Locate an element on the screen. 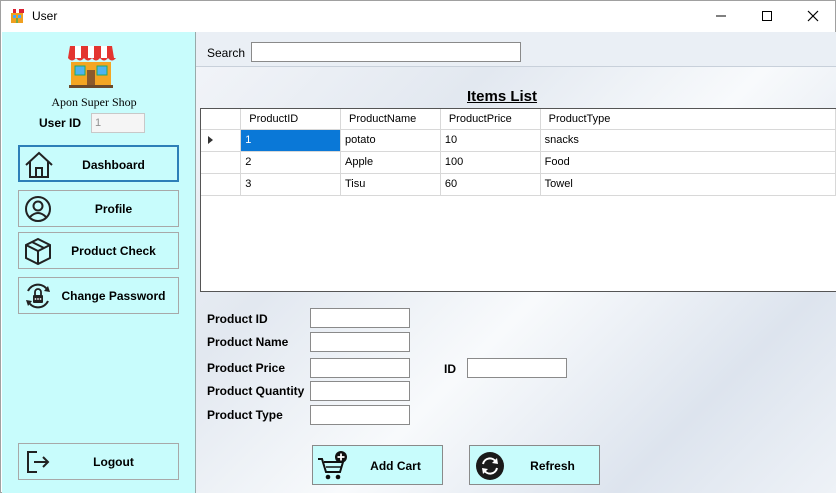  shop-name: Apon Super Shop is located at coordinates (94, 102).